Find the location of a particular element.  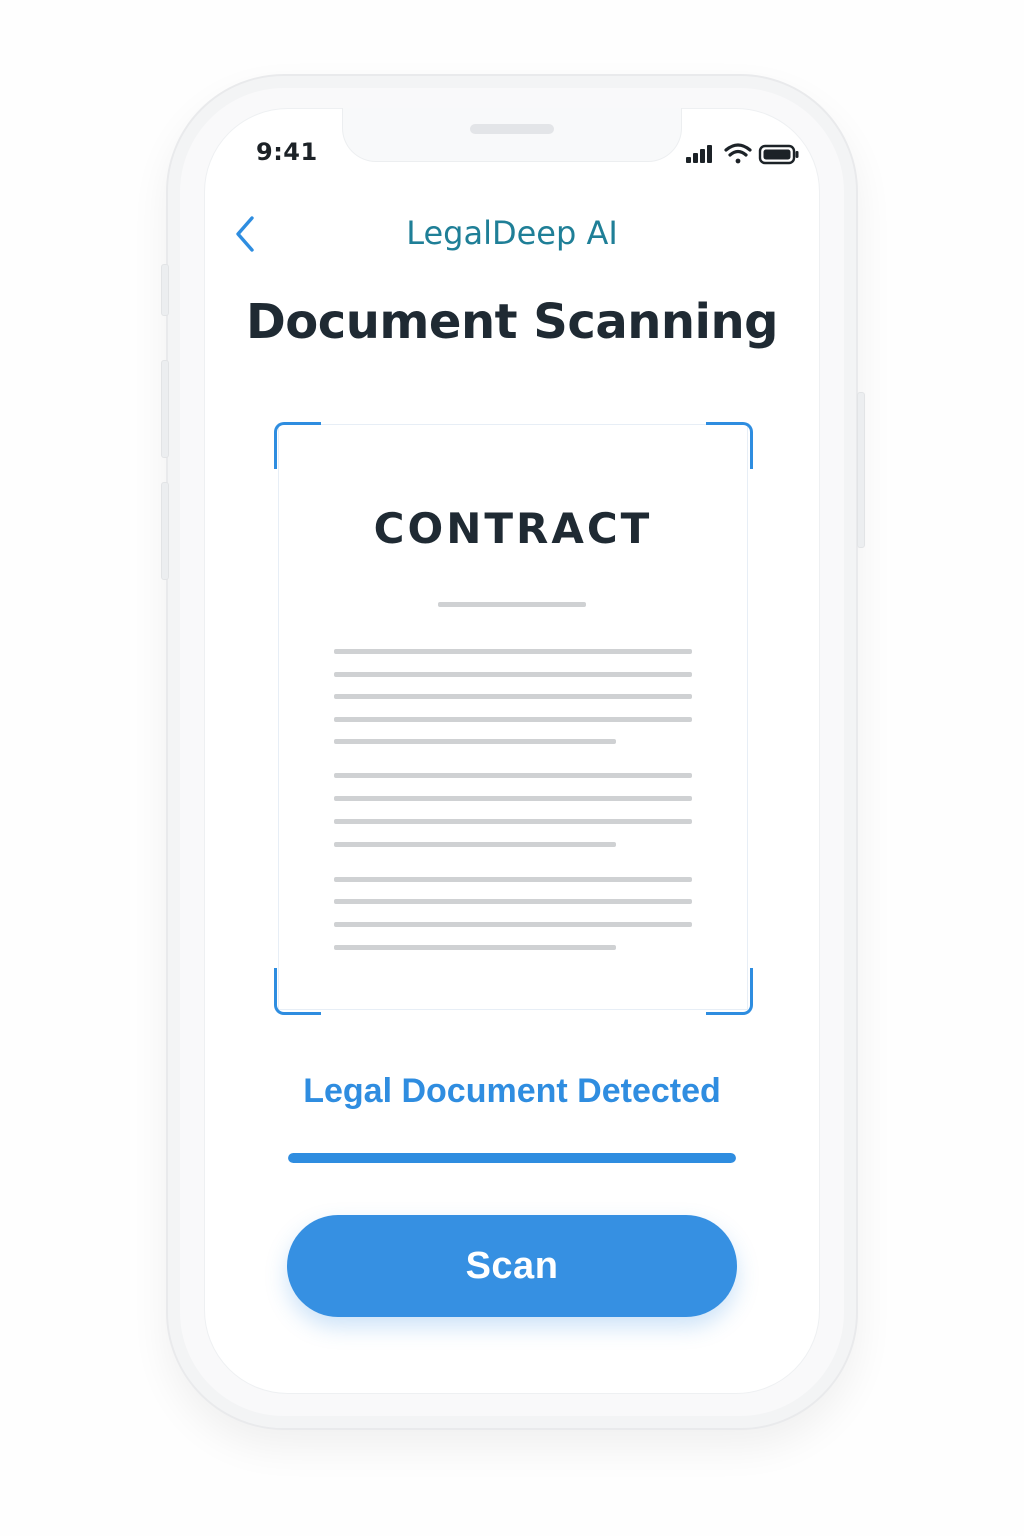

scan-progress-bar is located at coordinates (512, 1158).